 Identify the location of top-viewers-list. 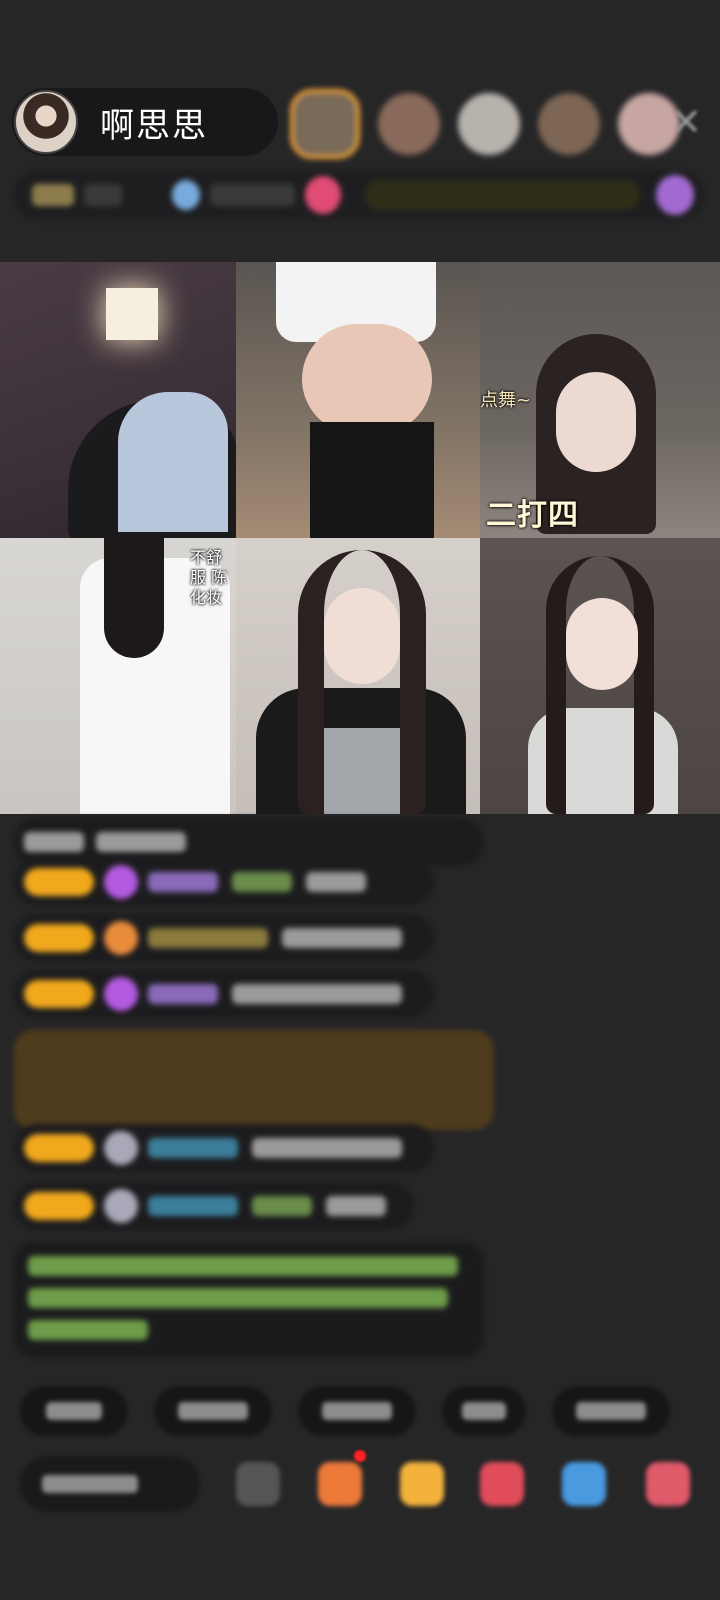
(494, 124).